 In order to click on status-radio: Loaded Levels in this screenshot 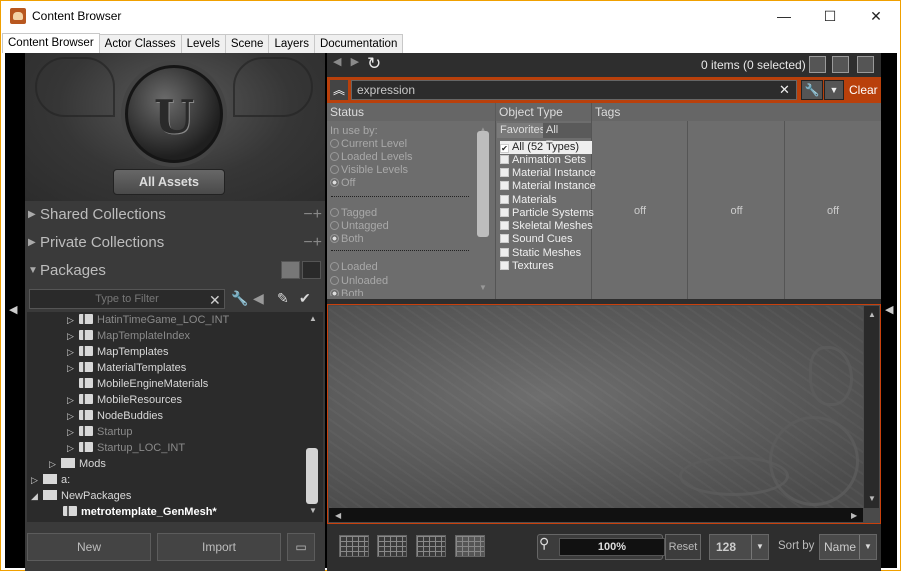, I will do `click(371, 157)`.